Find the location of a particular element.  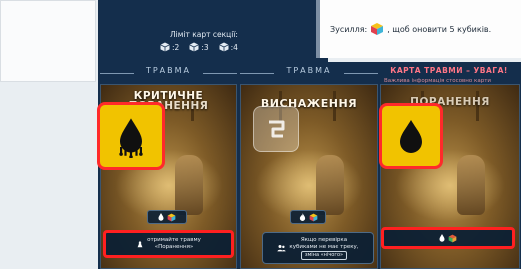

section-header-trauma-2: ТРАВМА is located at coordinates (309, 74).